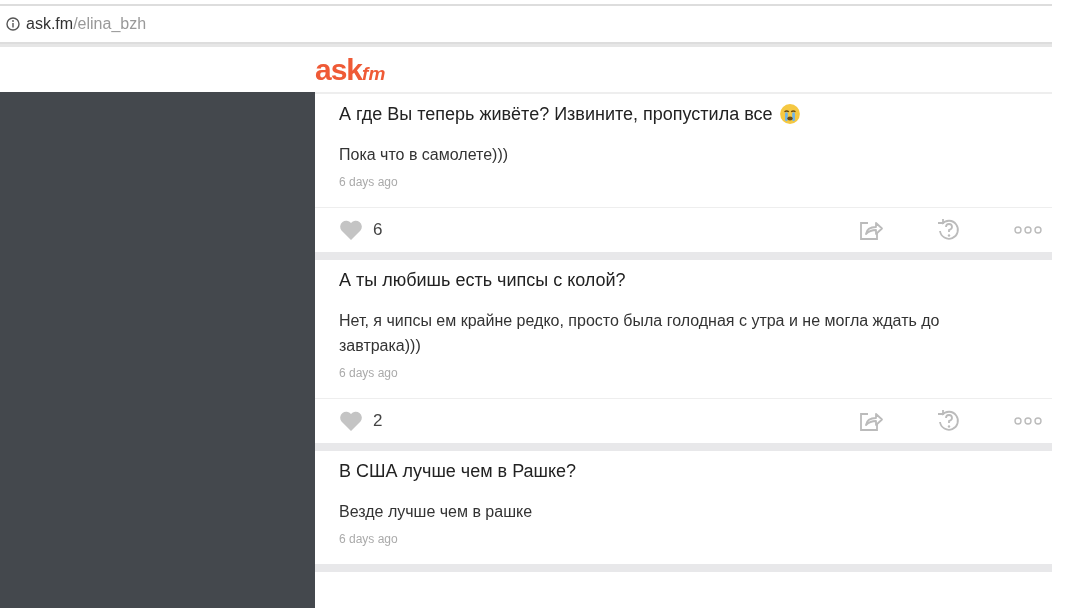 Image resolution: width=1080 pixels, height=608 pixels. What do you see at coordinates (526, 24) in the screenshot?
I see `address-bar: ask.fm/elina_bzh` at bounding box center [526, 24].